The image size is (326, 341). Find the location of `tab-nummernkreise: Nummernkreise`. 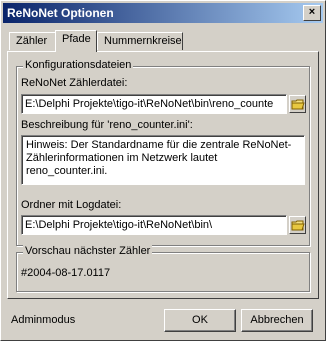

tab-nummernkreise: Nummernkreise is located at coordinates (140, 41).